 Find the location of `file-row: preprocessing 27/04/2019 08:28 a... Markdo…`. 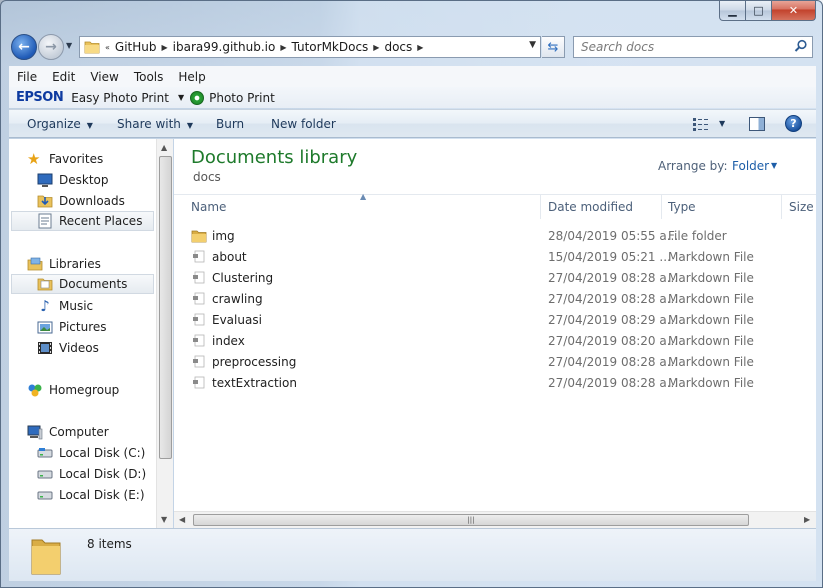

file-row: preprocessing 27/04/2019 08:28 a... Markdo… is located at coordinates (488, 362).